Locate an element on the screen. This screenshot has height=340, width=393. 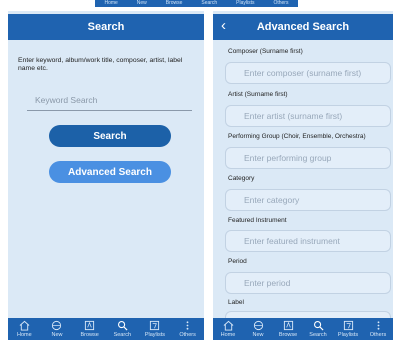
performing-group-input: Enter performing group is located at coordinates (308, 158).